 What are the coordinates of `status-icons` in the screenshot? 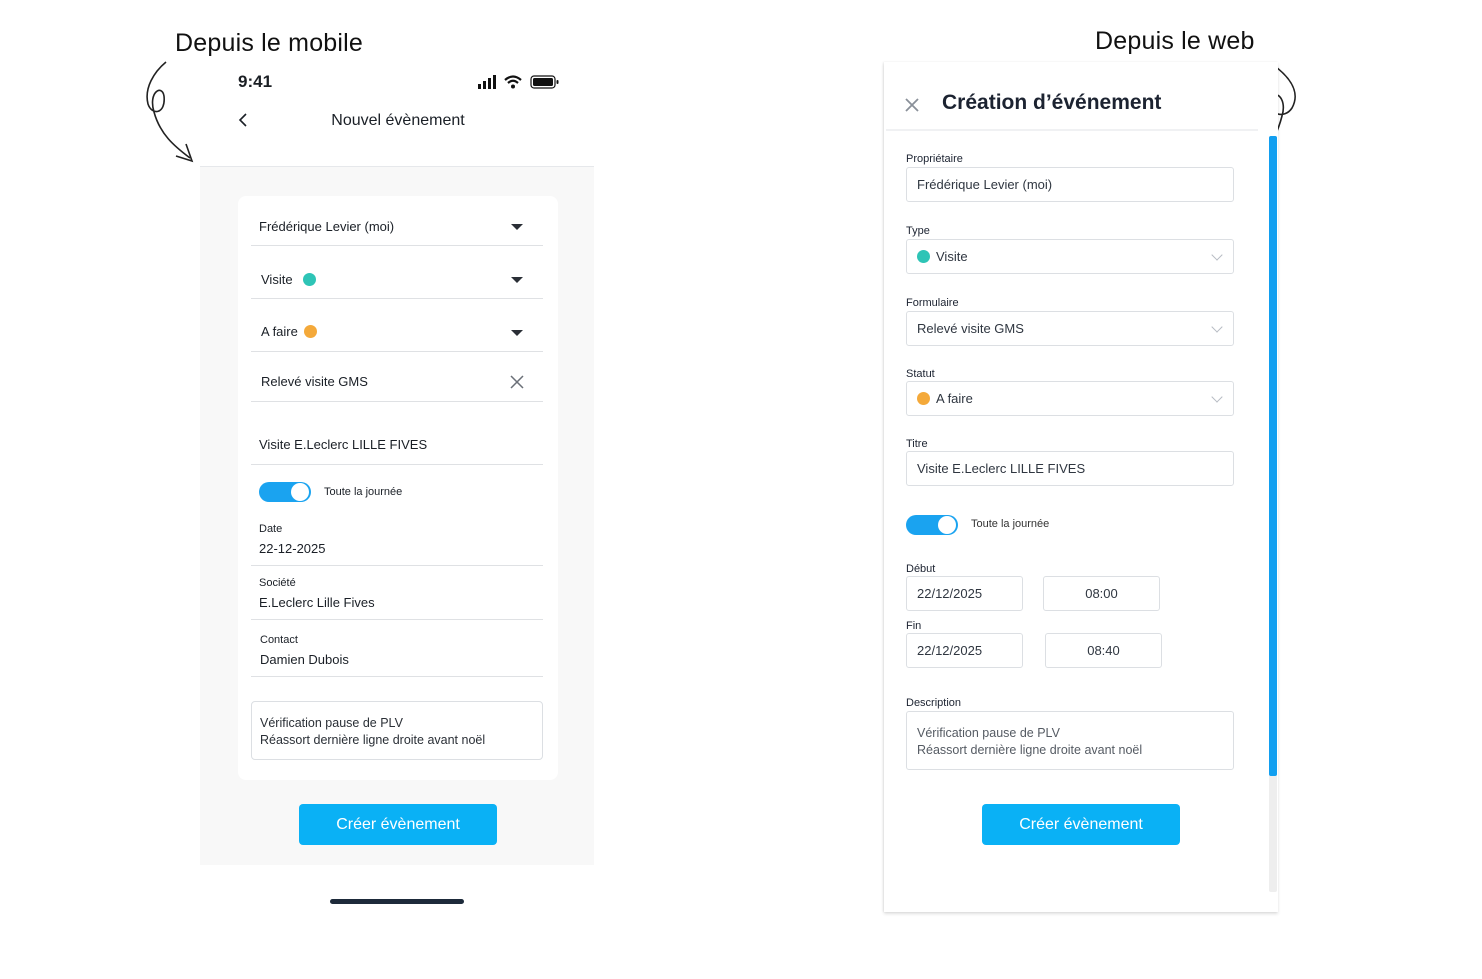 It's located at (518, 82).